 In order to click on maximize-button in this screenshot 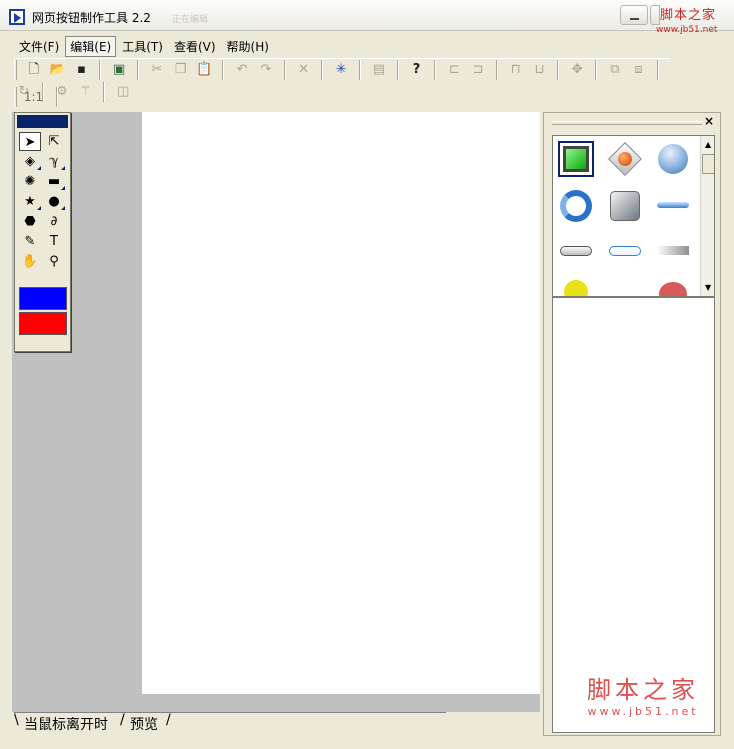, I will do `click(655, 15)`.